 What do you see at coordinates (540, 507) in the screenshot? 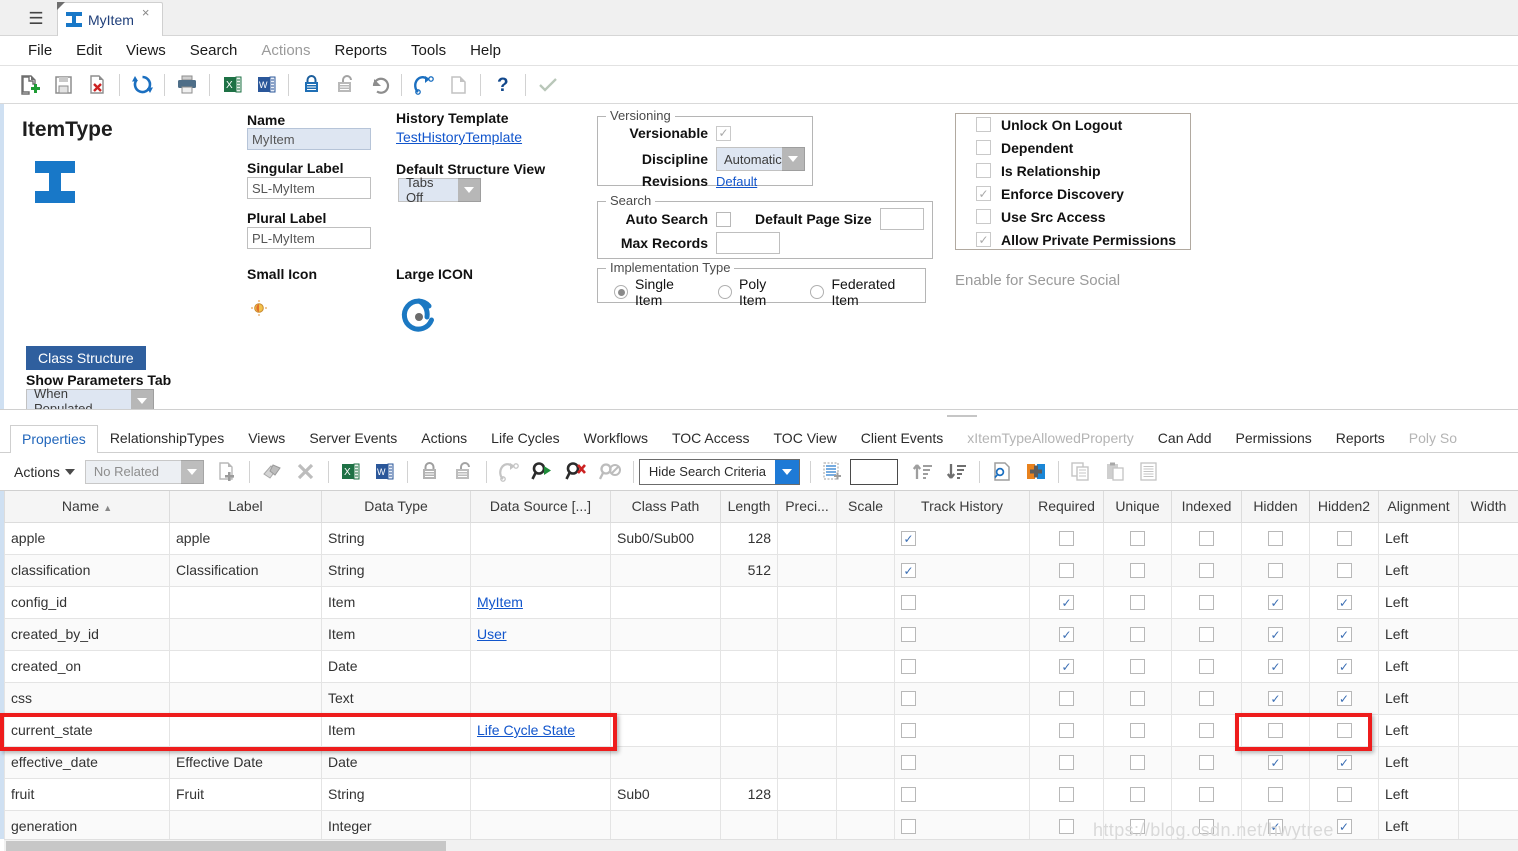
I see `column-header-data-source: Data Source [...]` at bounding box center [540, 507].